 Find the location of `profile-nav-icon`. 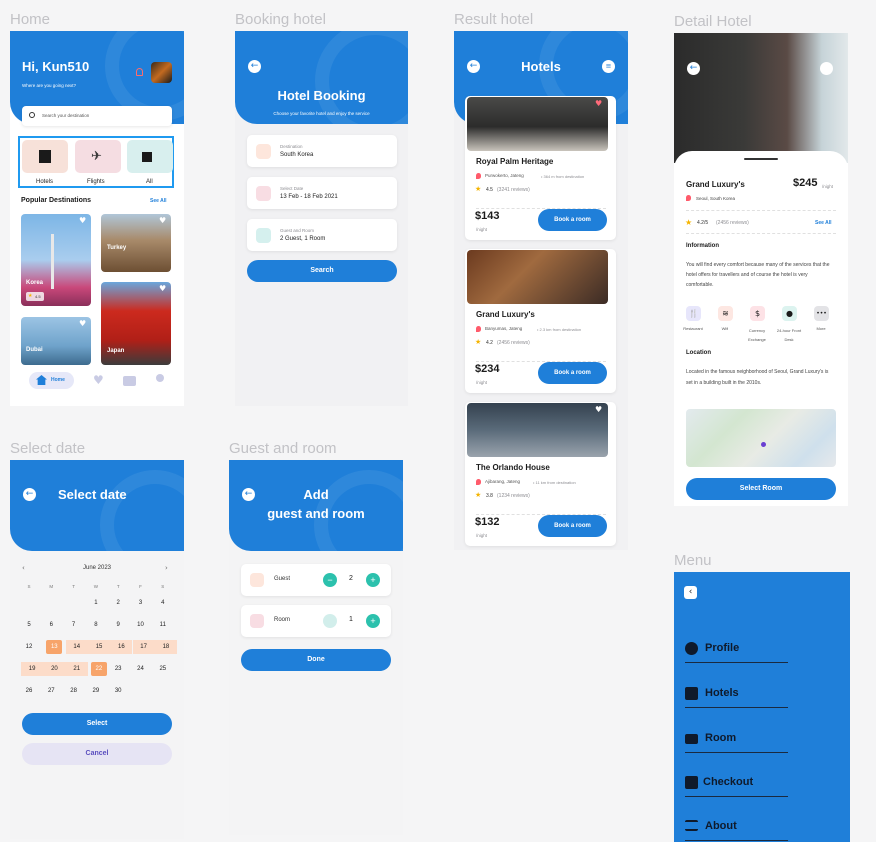

profile-nav-icon is located at coordinates (160, 378).